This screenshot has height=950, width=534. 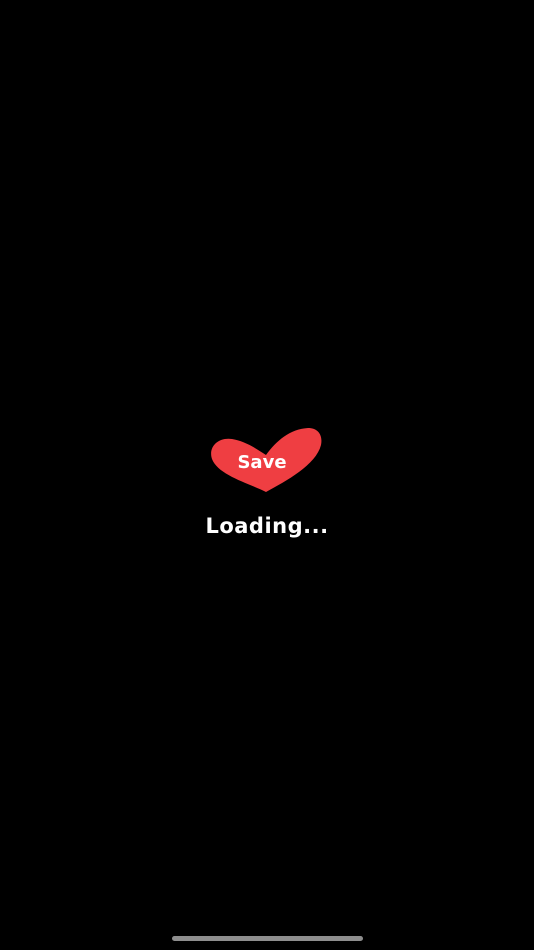 What do you see at coordinates (262, 462) in the screenshot?
I see `logo-text: Save` at bounding box center [262, 462].